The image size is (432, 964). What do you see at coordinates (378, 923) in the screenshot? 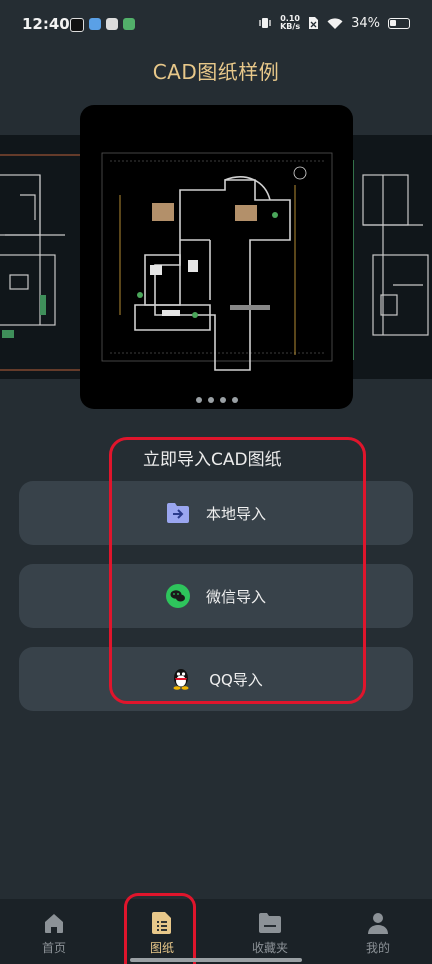
I see `person-icon` at bounding box center [378, 923].